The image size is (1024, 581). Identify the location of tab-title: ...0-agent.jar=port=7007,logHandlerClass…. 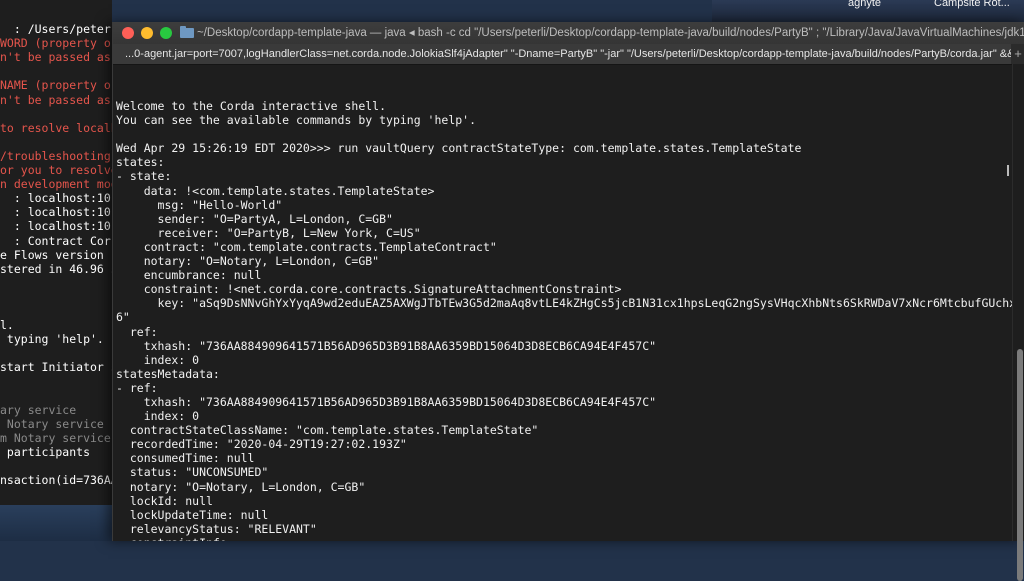
(574, 54).